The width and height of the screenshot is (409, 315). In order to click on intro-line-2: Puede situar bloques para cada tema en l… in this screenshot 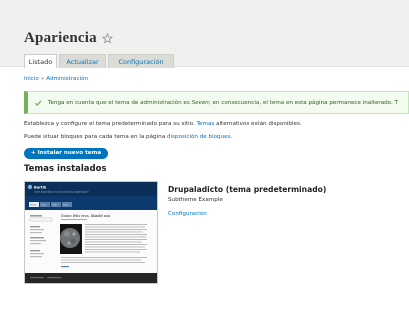, I will do `click(128, 137)`.